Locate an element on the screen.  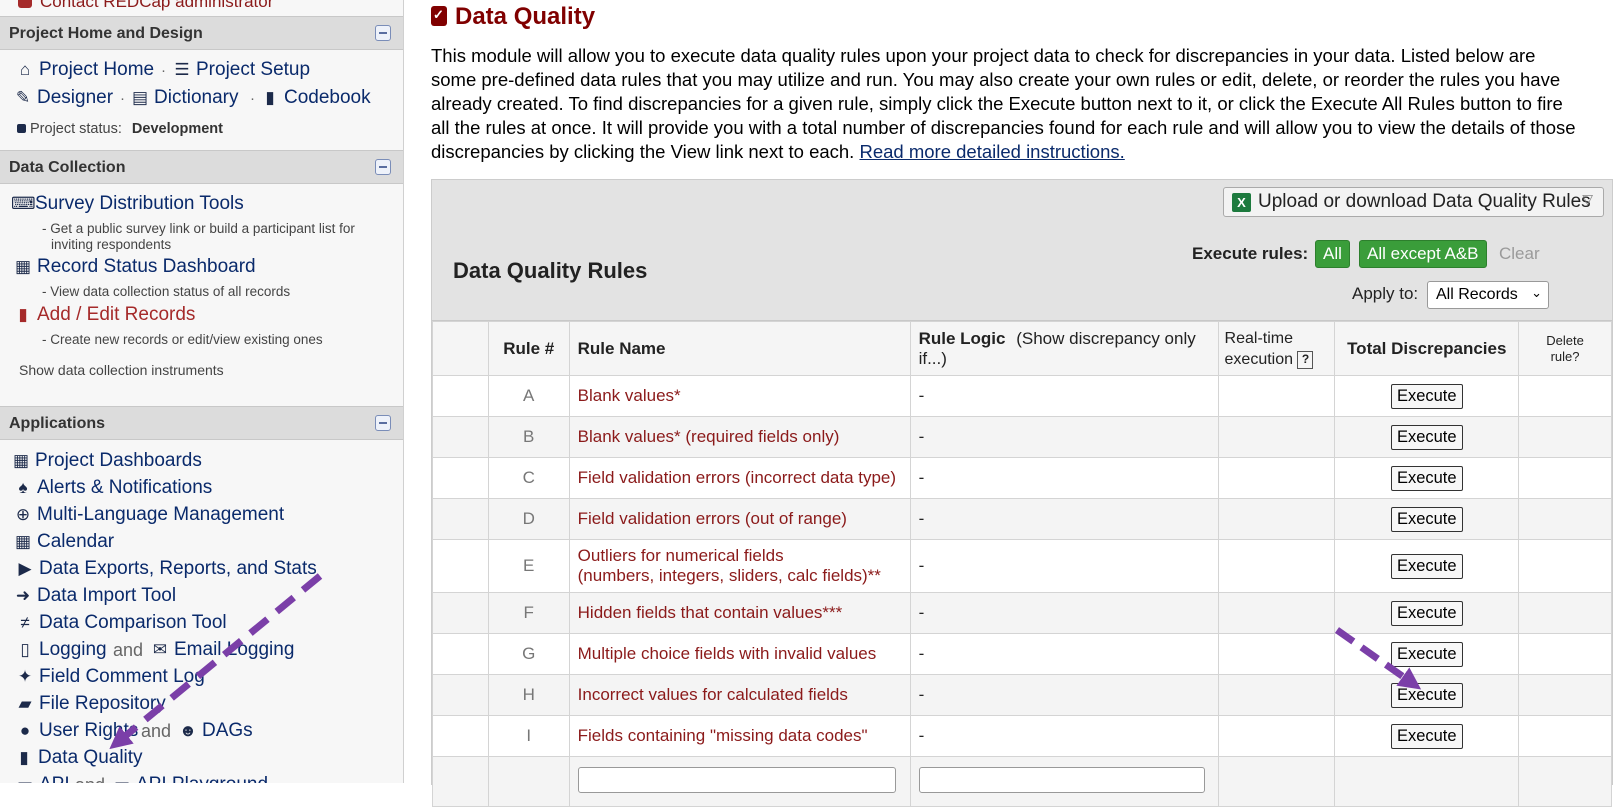
new-rule-logic-cell is located at coordinates (1064, 781).